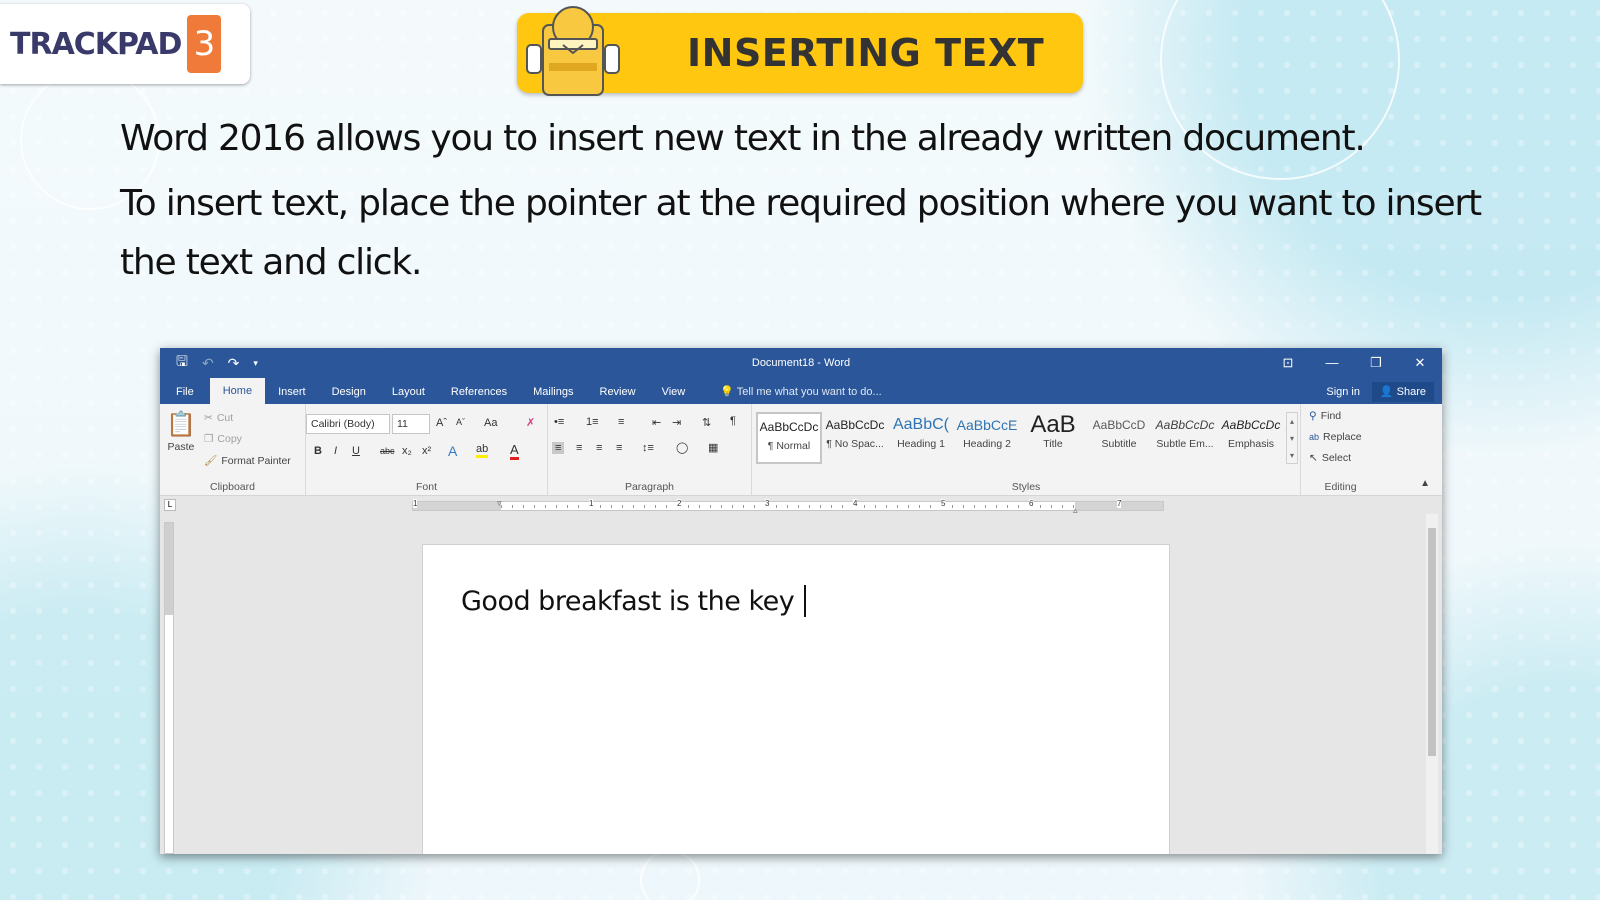  Describe the element at coordinates (634, 601) in the screenshot. I see `document-body-text: Good breakfast is the key` at that location.